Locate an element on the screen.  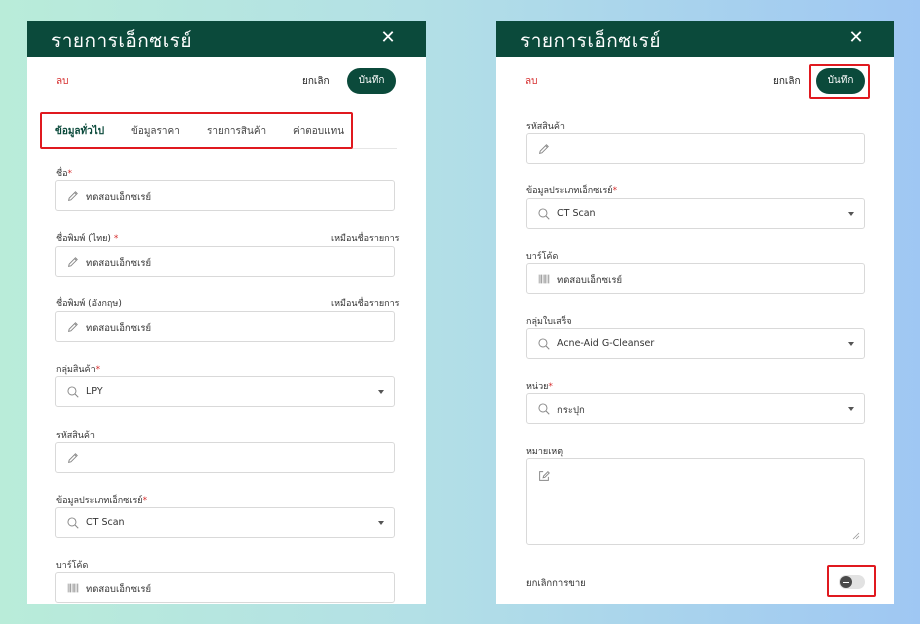
note-label: หมายเหตุ is located at coordinates (545, 452).